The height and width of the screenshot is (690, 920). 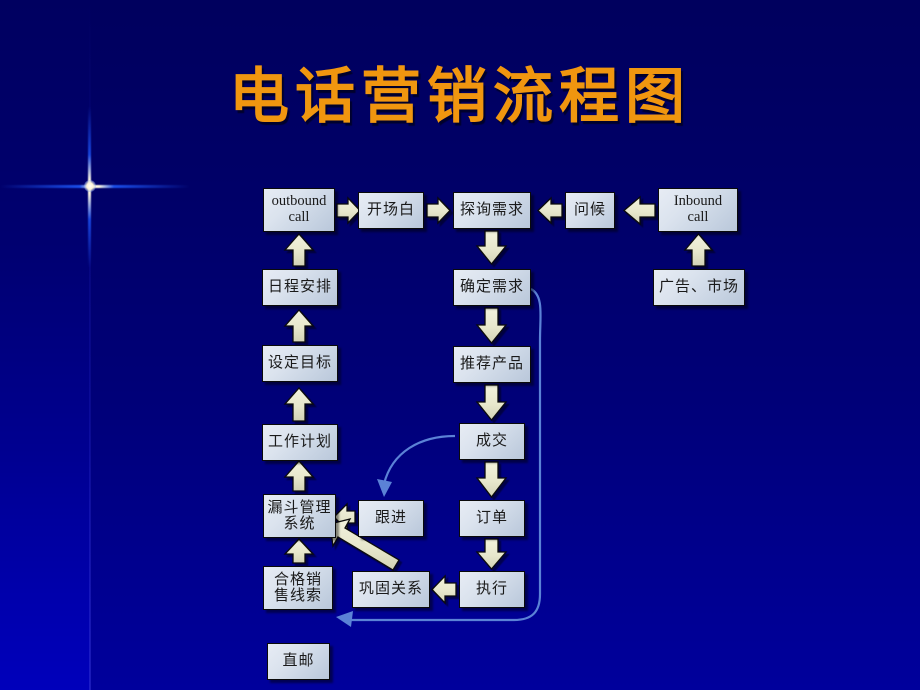 I want to click on arrow-inbound-to-greeting, so click(x=639, y=210).